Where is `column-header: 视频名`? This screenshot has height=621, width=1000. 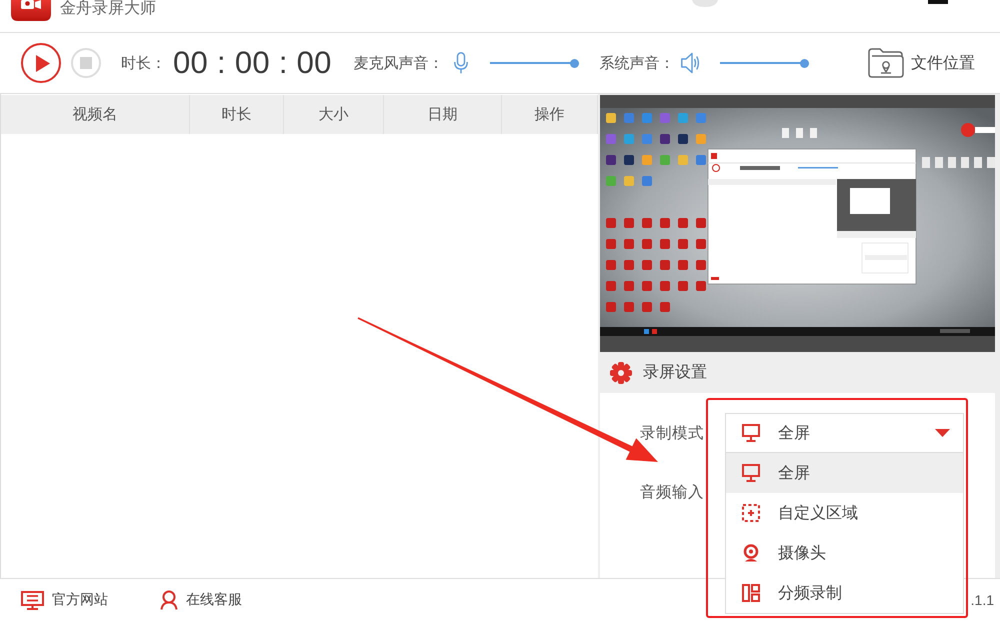 column-header: 视频名 is located at coordinates (95, 114).